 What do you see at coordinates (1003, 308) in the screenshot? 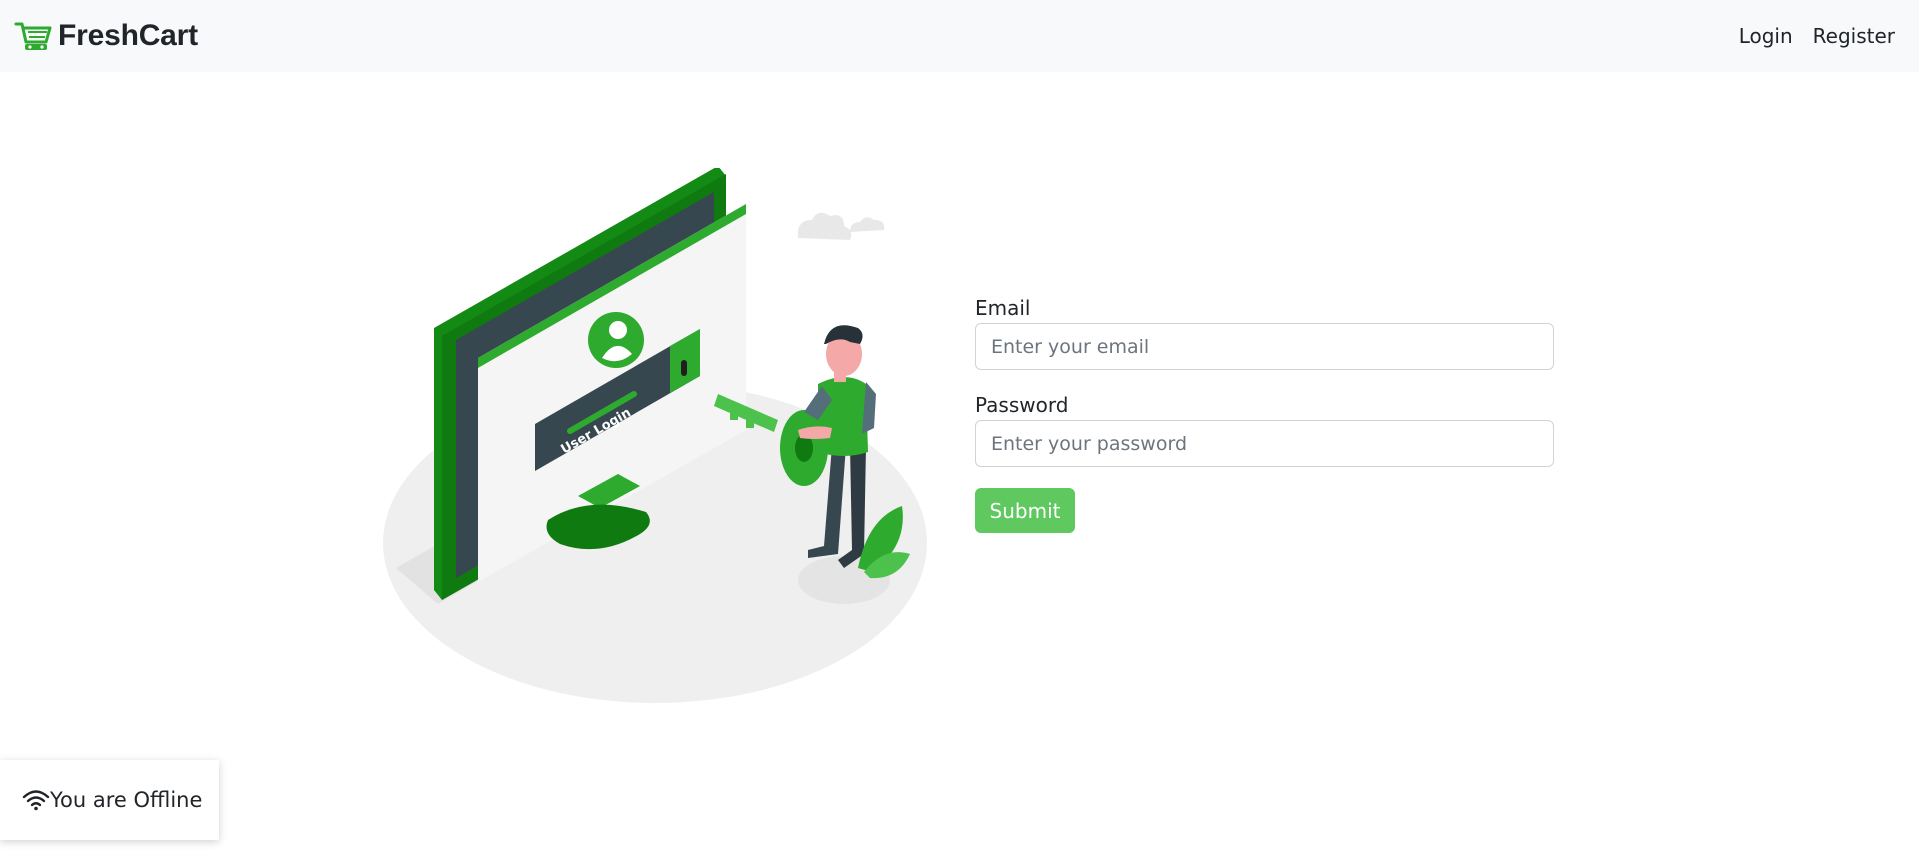
I see `email-label: Email` at bounding box center [1003, 308].